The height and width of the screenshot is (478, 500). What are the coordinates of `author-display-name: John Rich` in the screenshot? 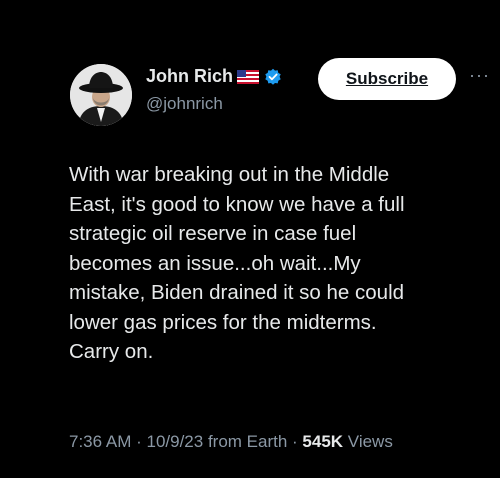 It's located at (189, 76).